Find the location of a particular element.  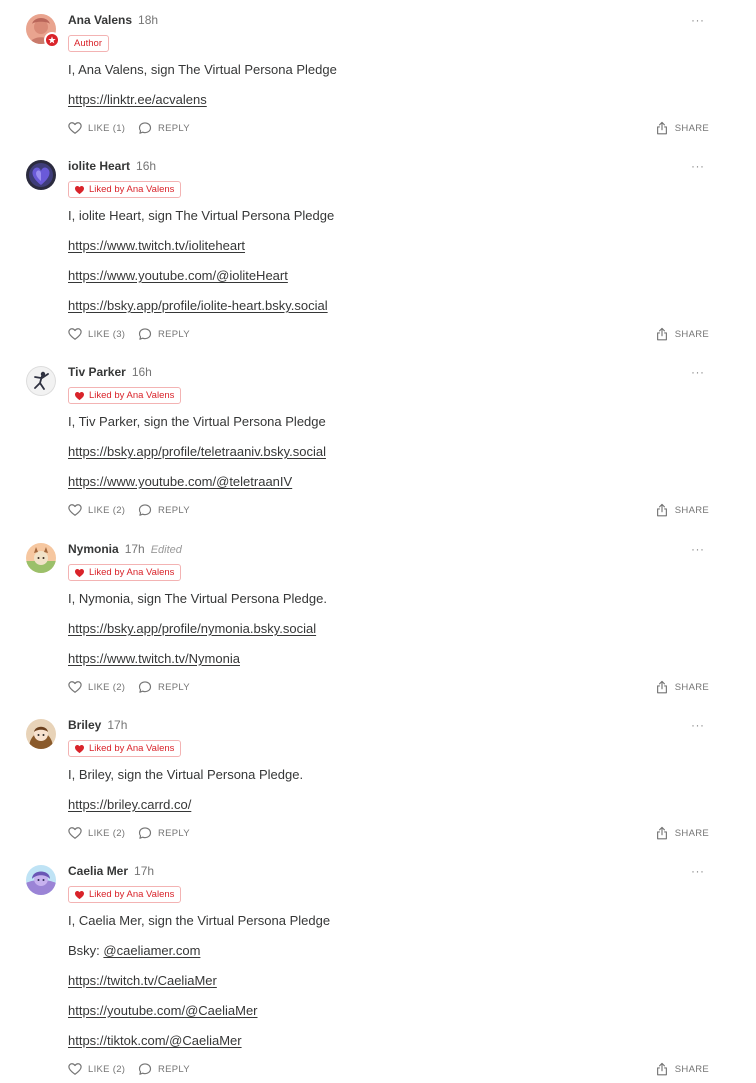

comment-link: https://briley.carrd.co/ is located at coordinates (129, 804).